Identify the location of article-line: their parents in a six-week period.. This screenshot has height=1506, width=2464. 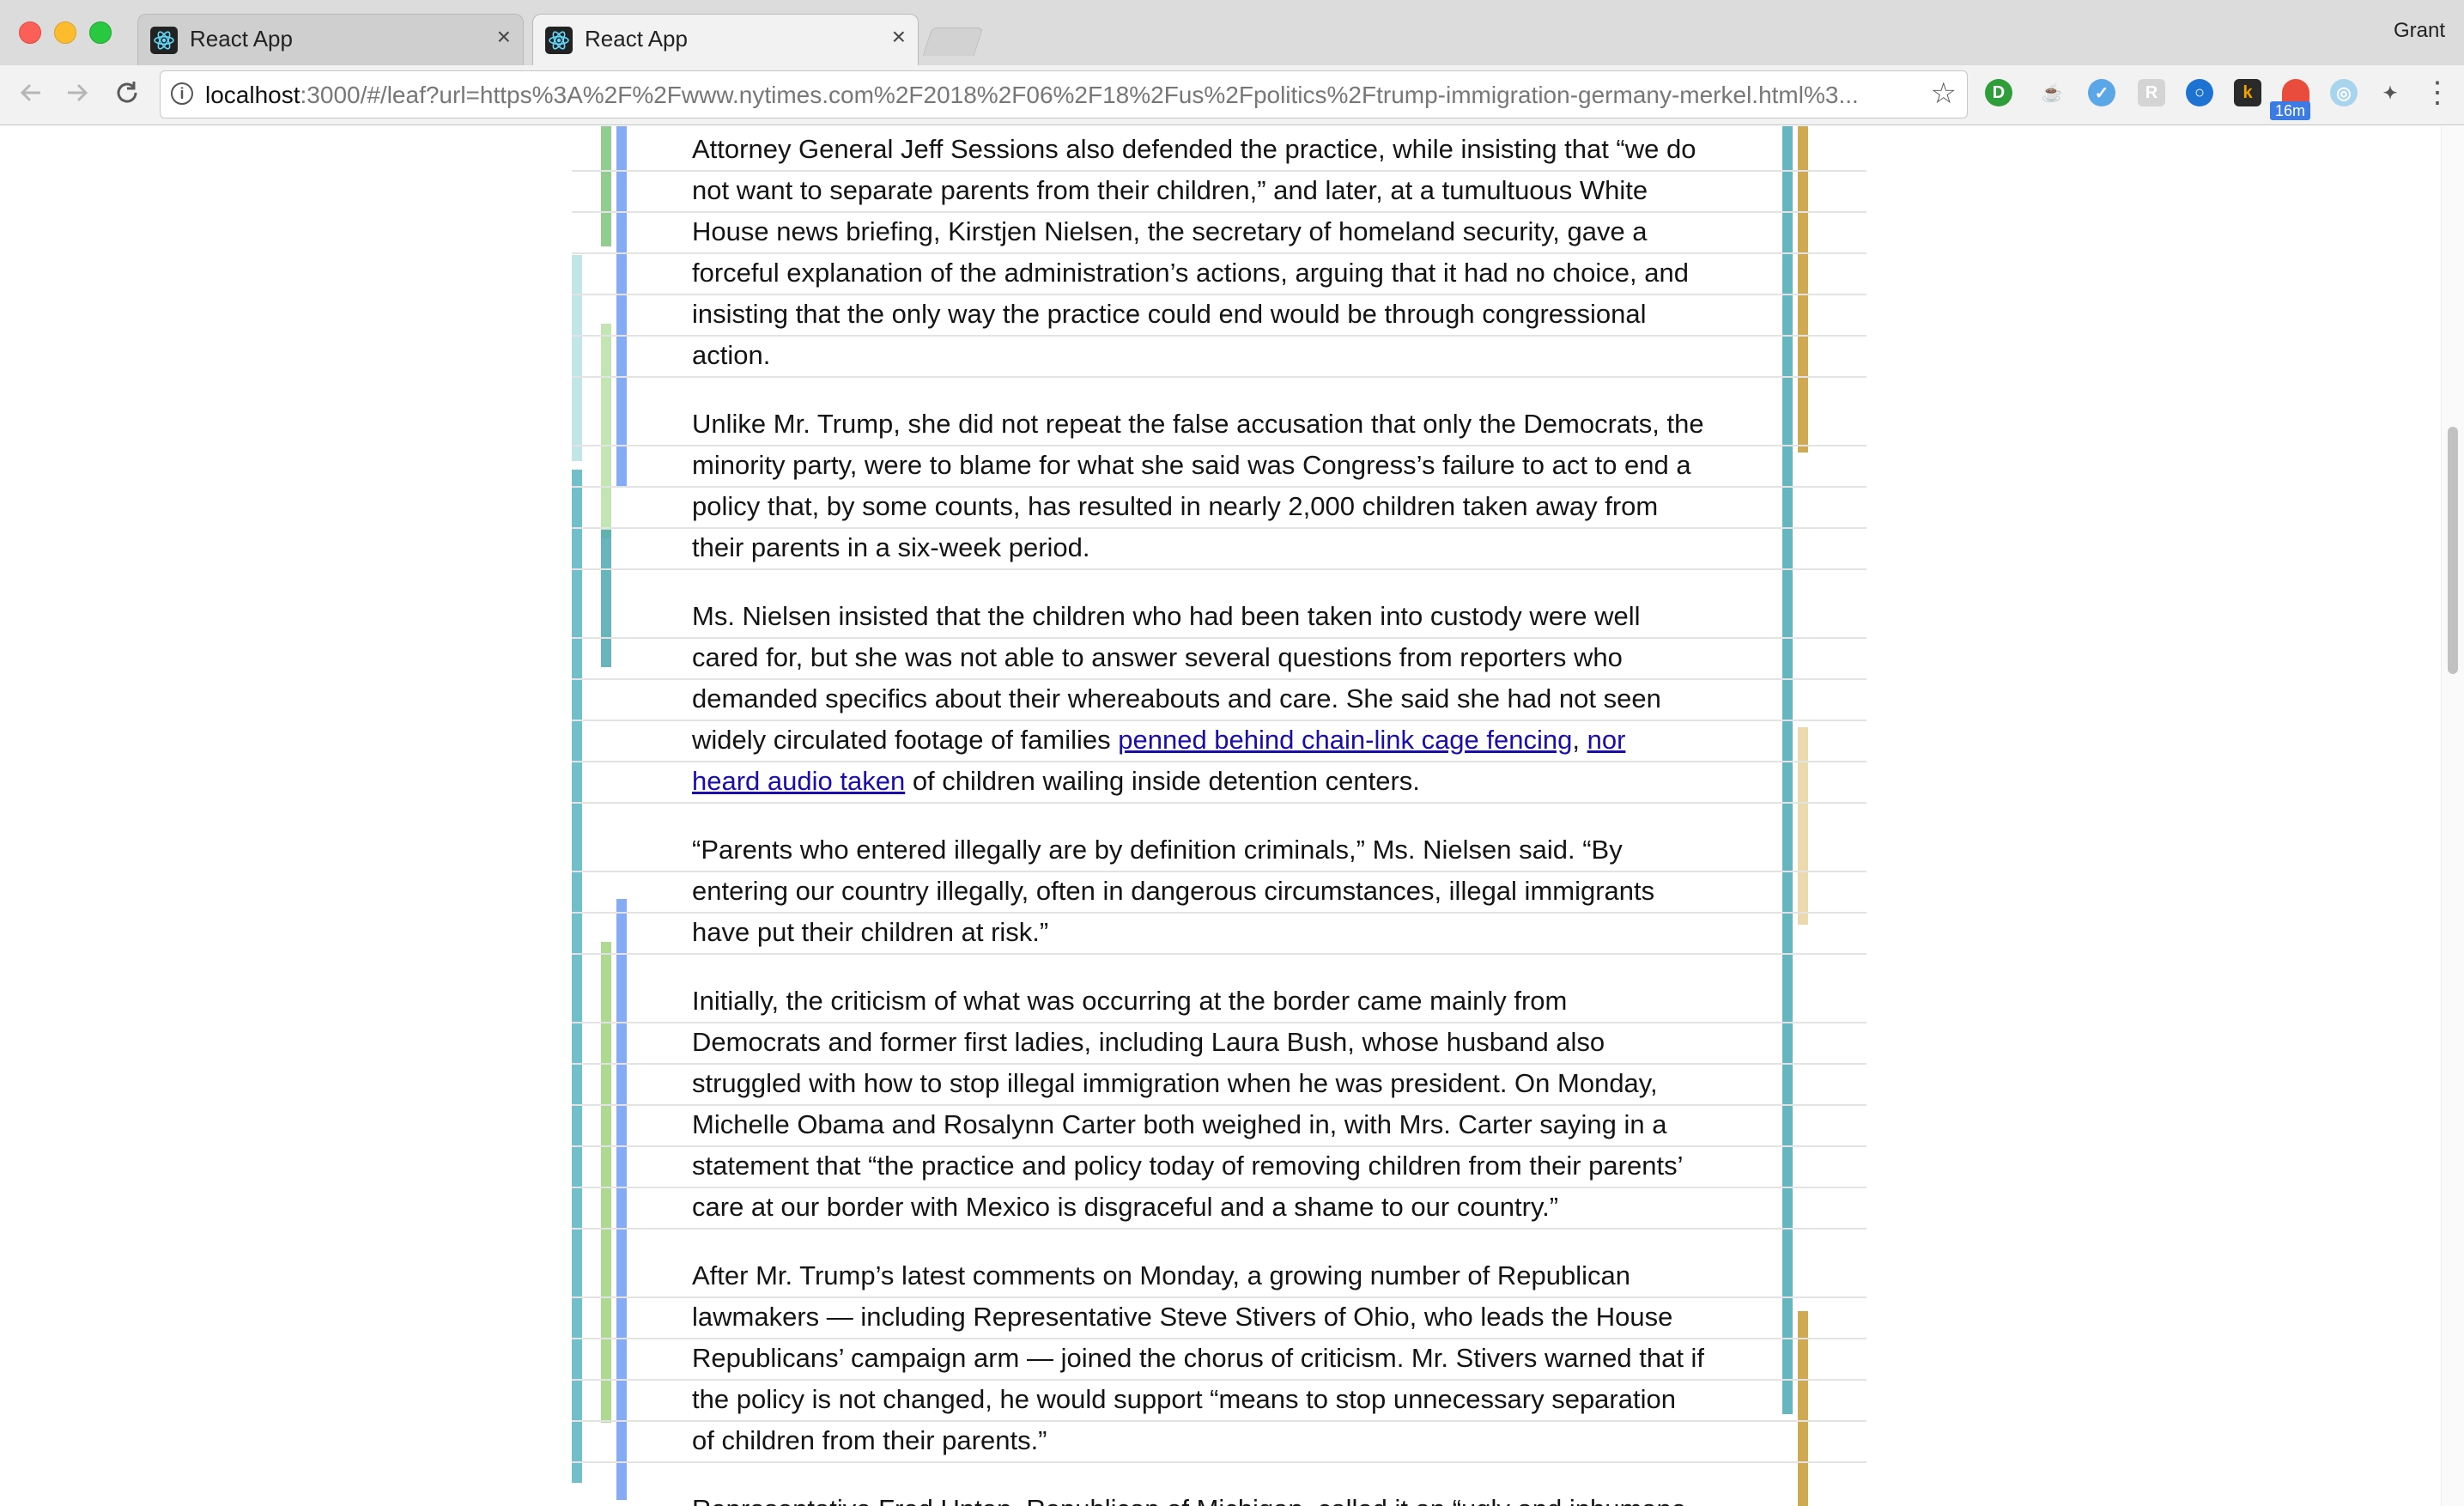
(891, 547).